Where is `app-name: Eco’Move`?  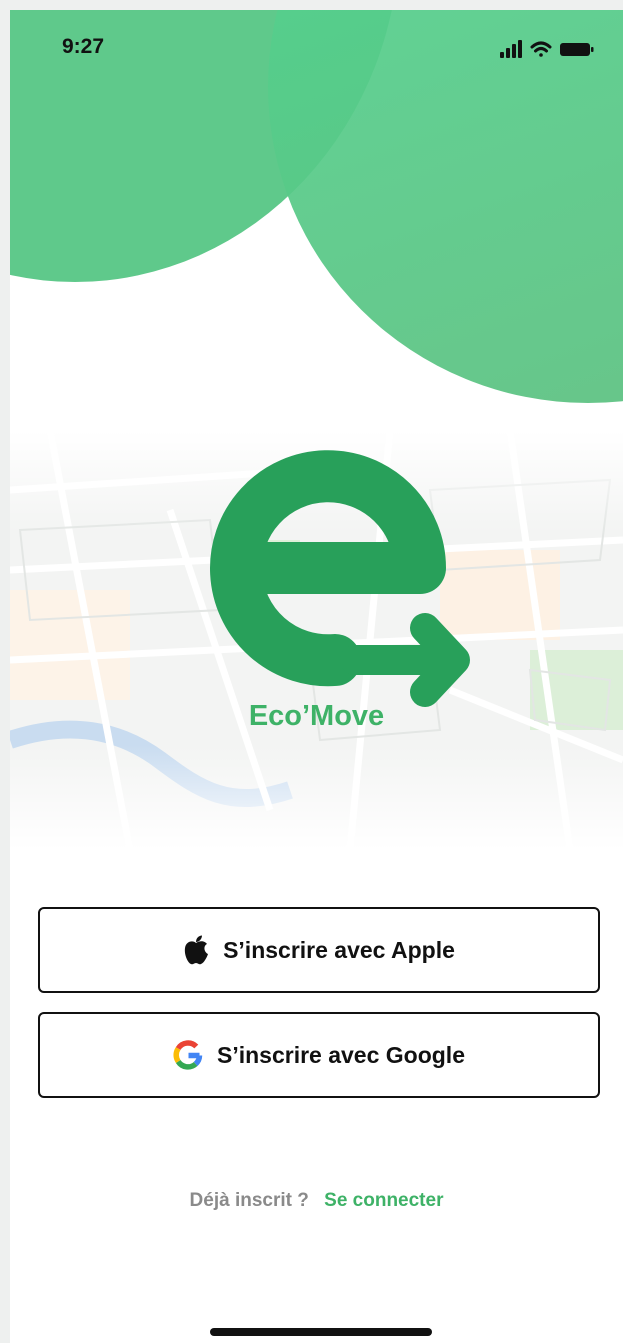
app-name: Eco’Move is located at coordinates (316, 716).